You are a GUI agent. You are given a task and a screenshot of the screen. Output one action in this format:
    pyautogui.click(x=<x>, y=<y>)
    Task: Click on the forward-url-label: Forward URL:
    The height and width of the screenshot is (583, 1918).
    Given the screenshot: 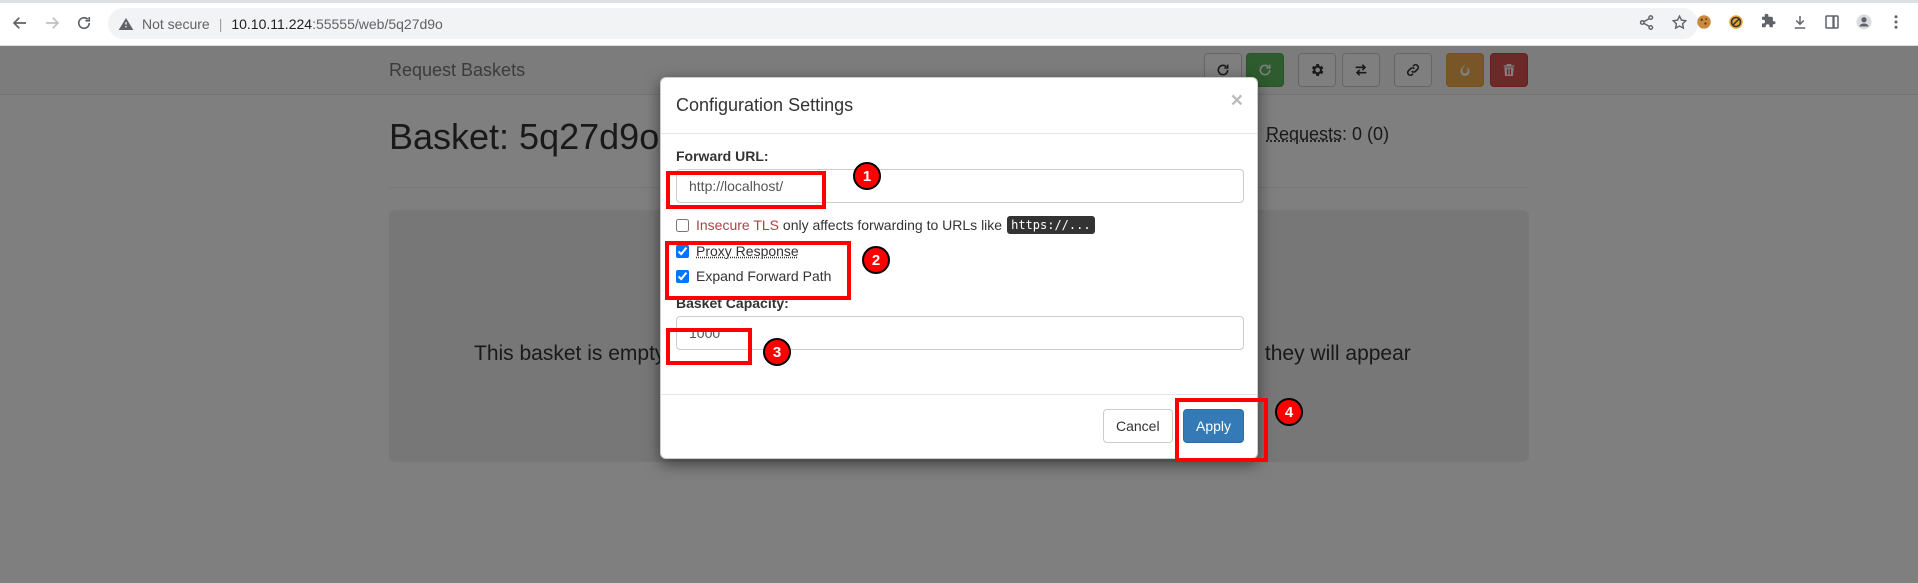 What is the action you would take?
    pyautogui.click(x=722, y=156)
    